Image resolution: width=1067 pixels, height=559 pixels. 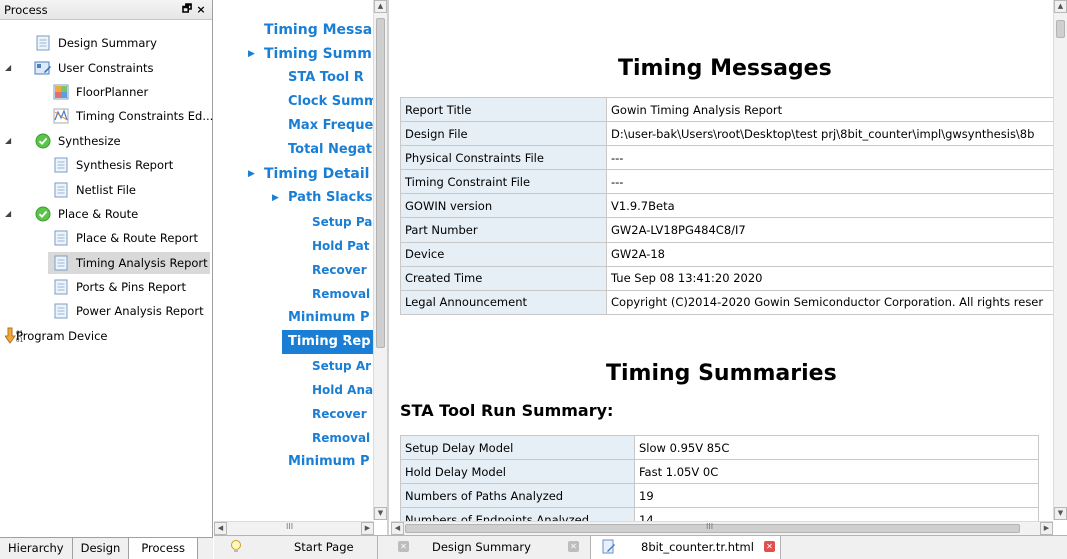 What do you see at coordinates (769, 546) in the screenshot?
I see `close-8bit-counter-button: ✕` at bounding box center [769, 546].